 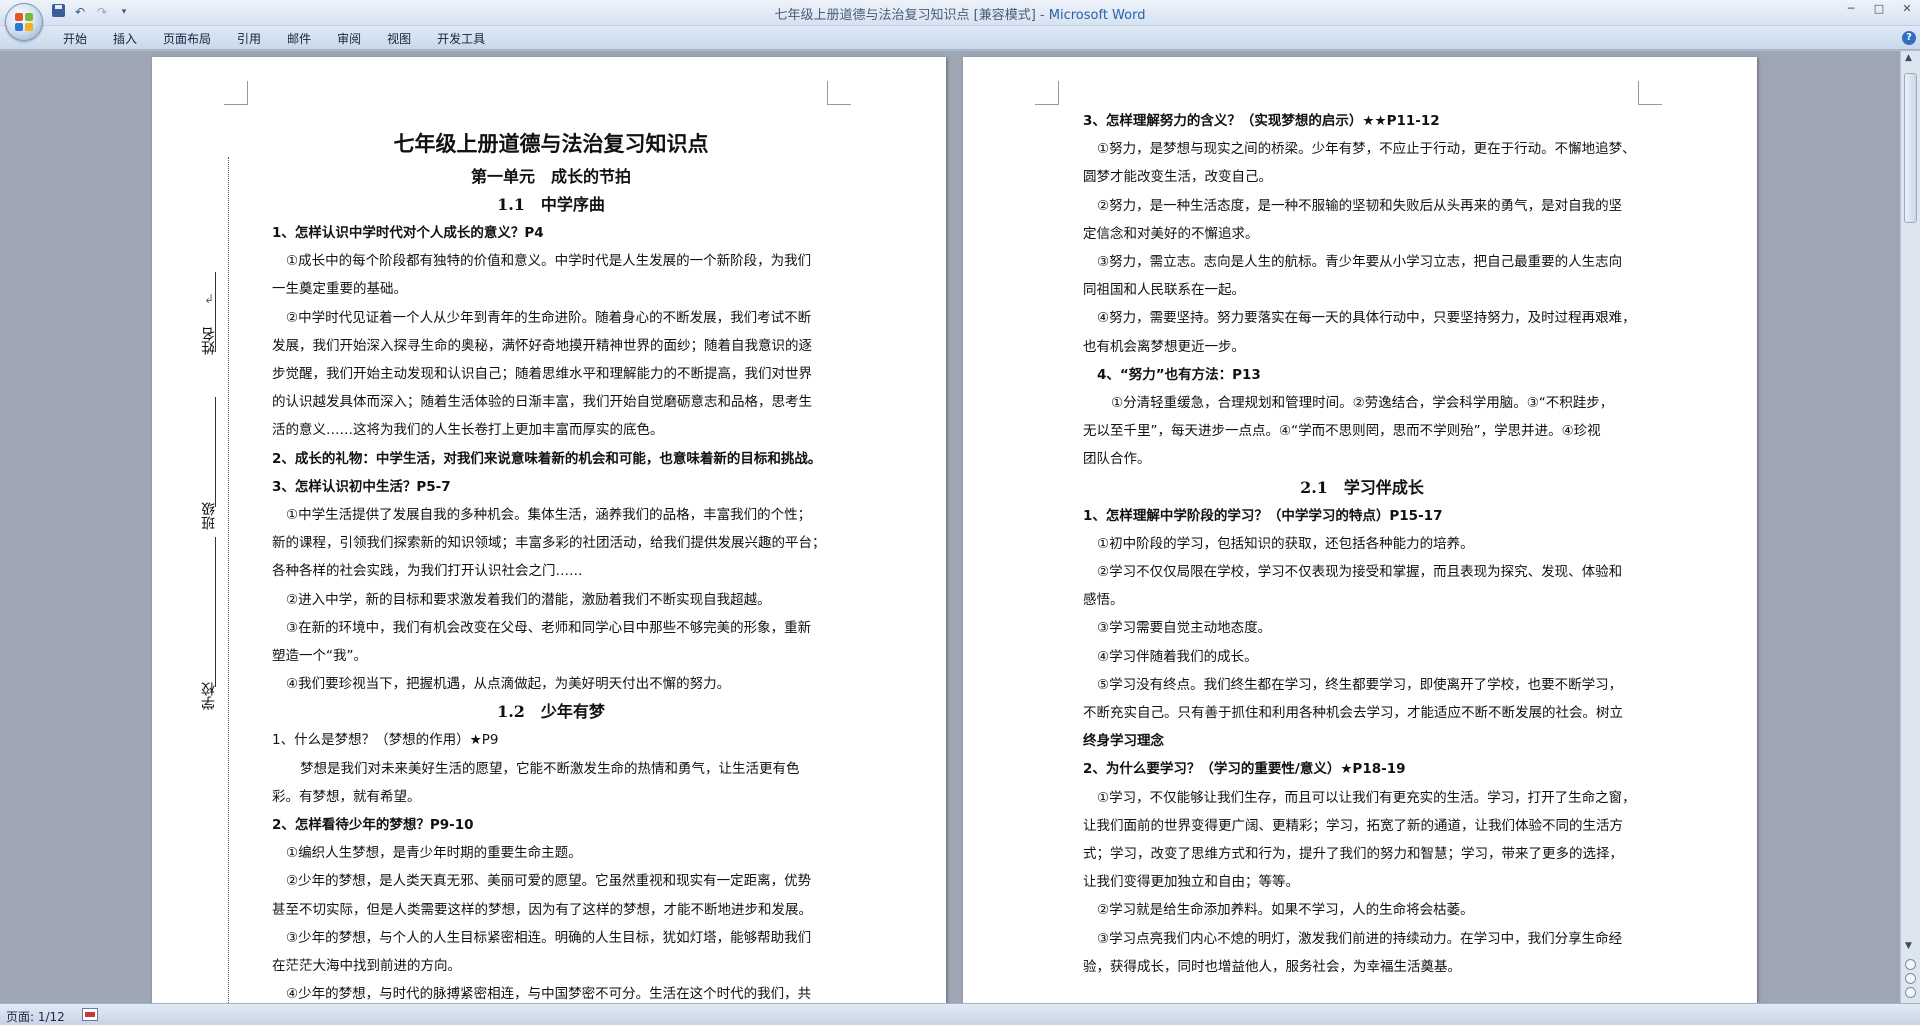 I want to click on body-line: ②进入中学，新的目标和要求激发着我们的潜能，激励着我们不断实现自我超越。, so click(x=528, y=599).